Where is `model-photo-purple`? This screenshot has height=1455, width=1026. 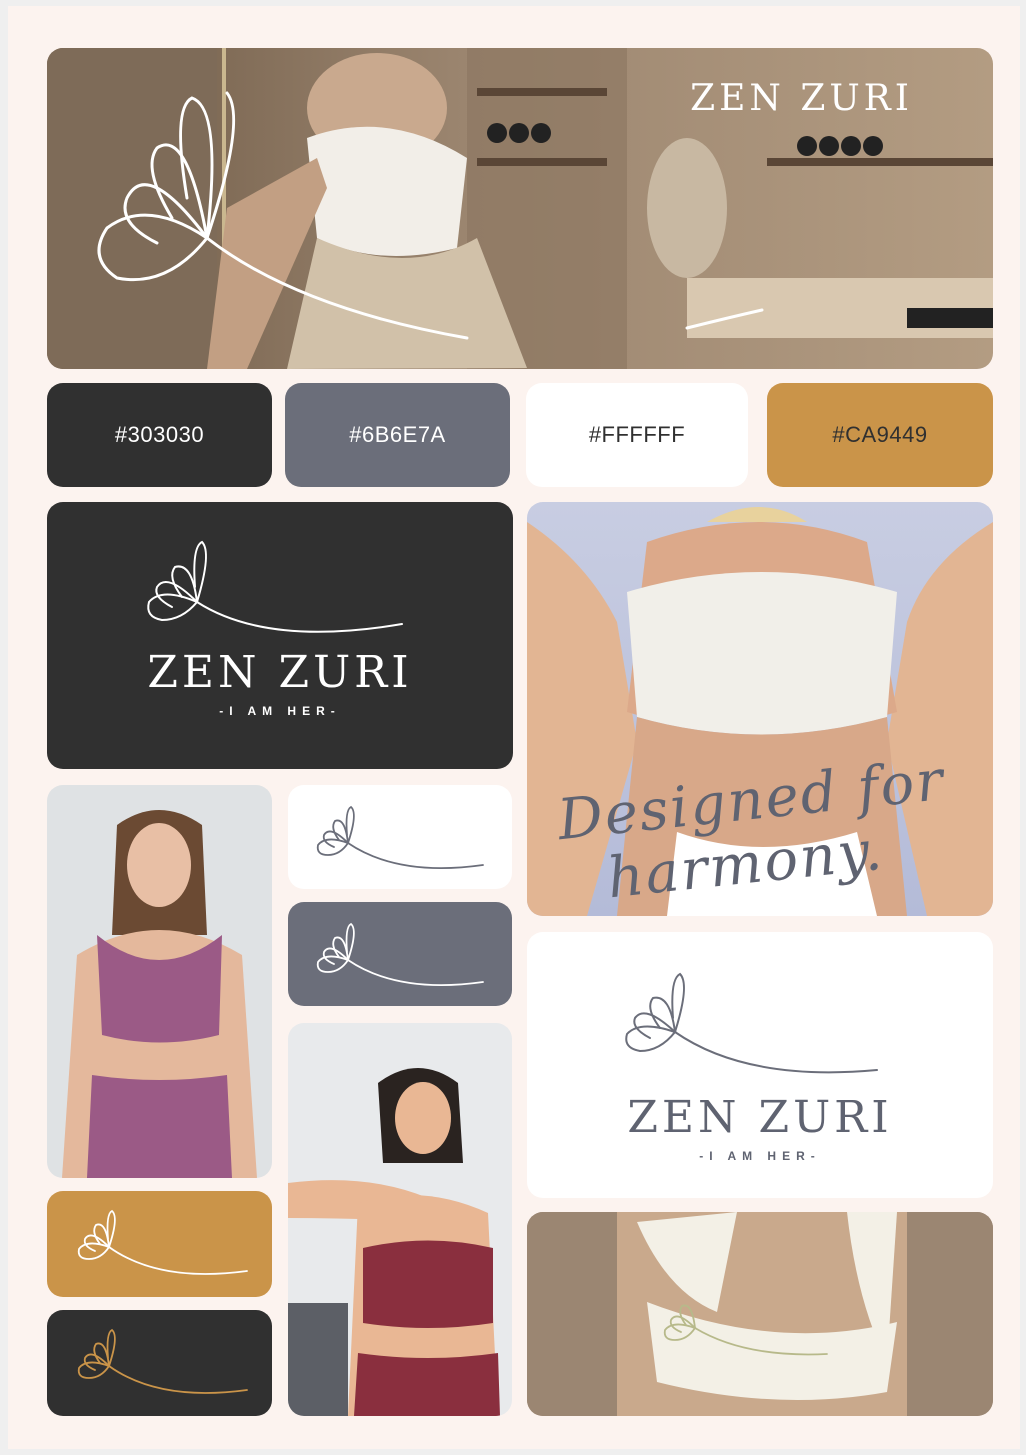 model-photo-purple is located at coordinates (159, 981).